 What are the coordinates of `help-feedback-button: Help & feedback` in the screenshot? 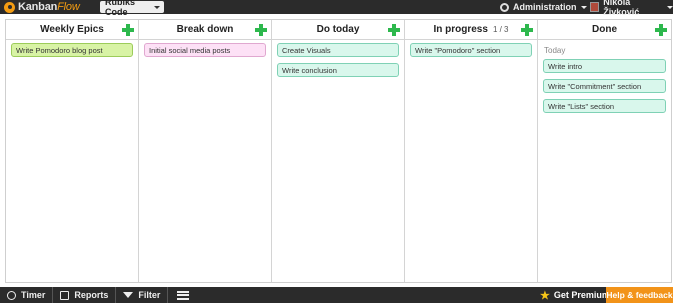 It's located at (639, 295).